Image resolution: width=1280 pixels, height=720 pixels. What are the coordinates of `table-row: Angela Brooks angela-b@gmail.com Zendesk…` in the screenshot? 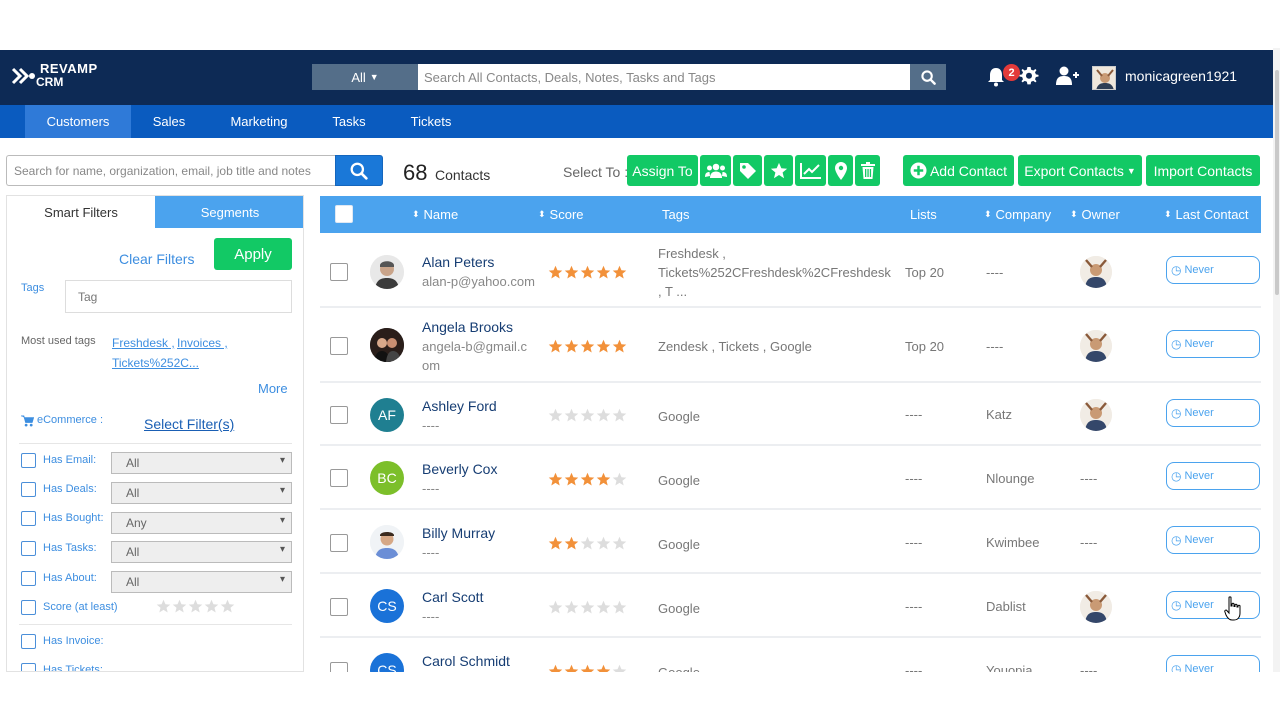 It's located at (790, 347).